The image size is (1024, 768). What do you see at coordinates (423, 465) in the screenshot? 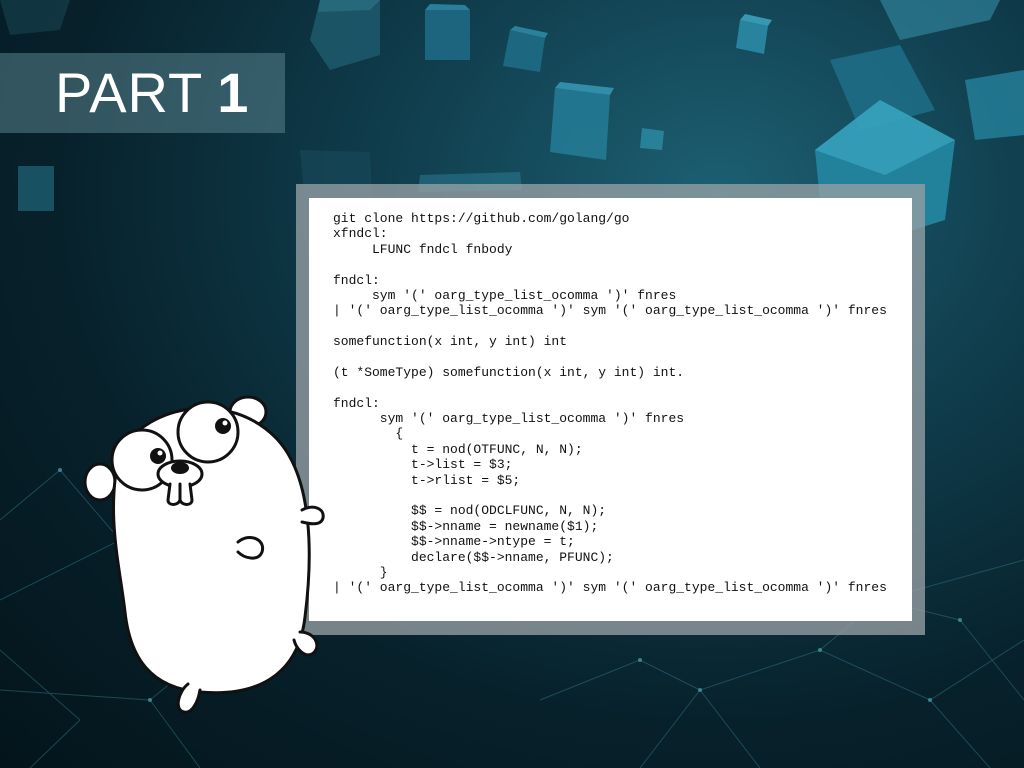
I see `code-line: t->list = $3;` at bounding box center [423, 465].